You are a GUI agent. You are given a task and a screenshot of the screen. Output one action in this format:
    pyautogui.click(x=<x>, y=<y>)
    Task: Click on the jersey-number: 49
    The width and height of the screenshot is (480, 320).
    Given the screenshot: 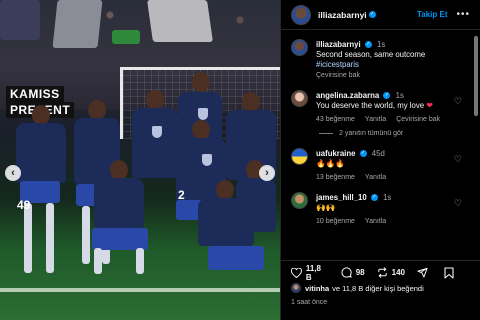 What is the action you would take?
    pyautogui.click(x=24, y=205)
    